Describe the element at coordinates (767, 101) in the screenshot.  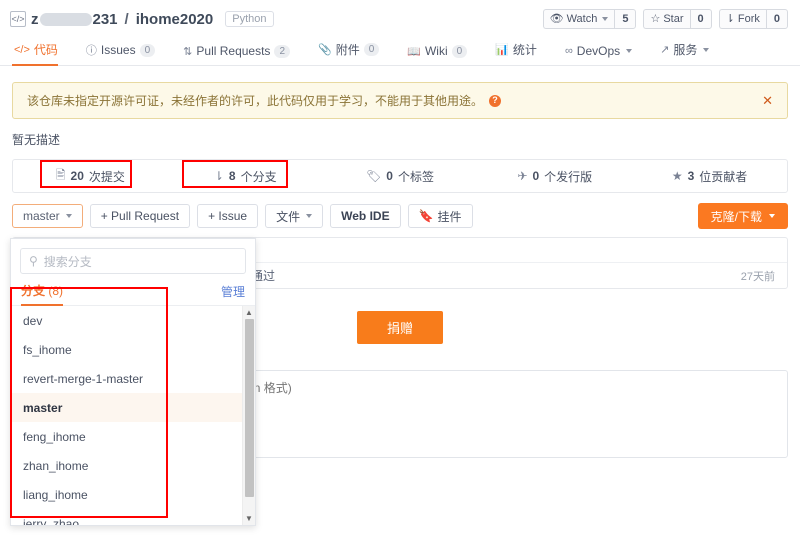
I see `close-icon: ✕` at that location.